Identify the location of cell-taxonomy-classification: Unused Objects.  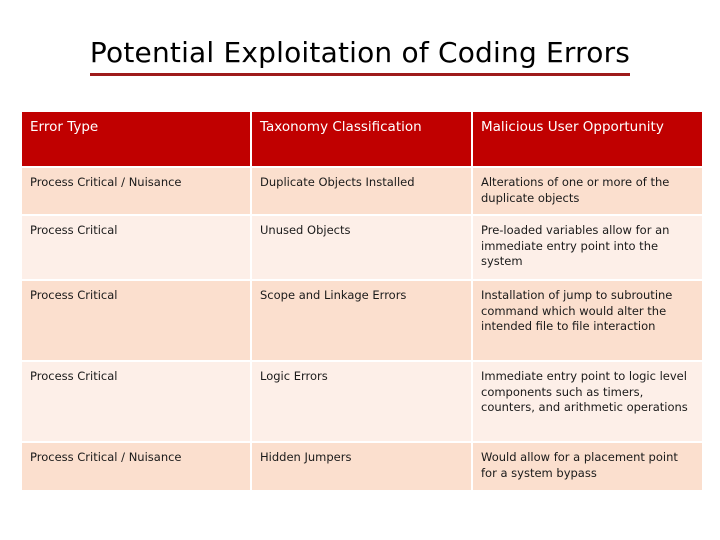
(361, 247).